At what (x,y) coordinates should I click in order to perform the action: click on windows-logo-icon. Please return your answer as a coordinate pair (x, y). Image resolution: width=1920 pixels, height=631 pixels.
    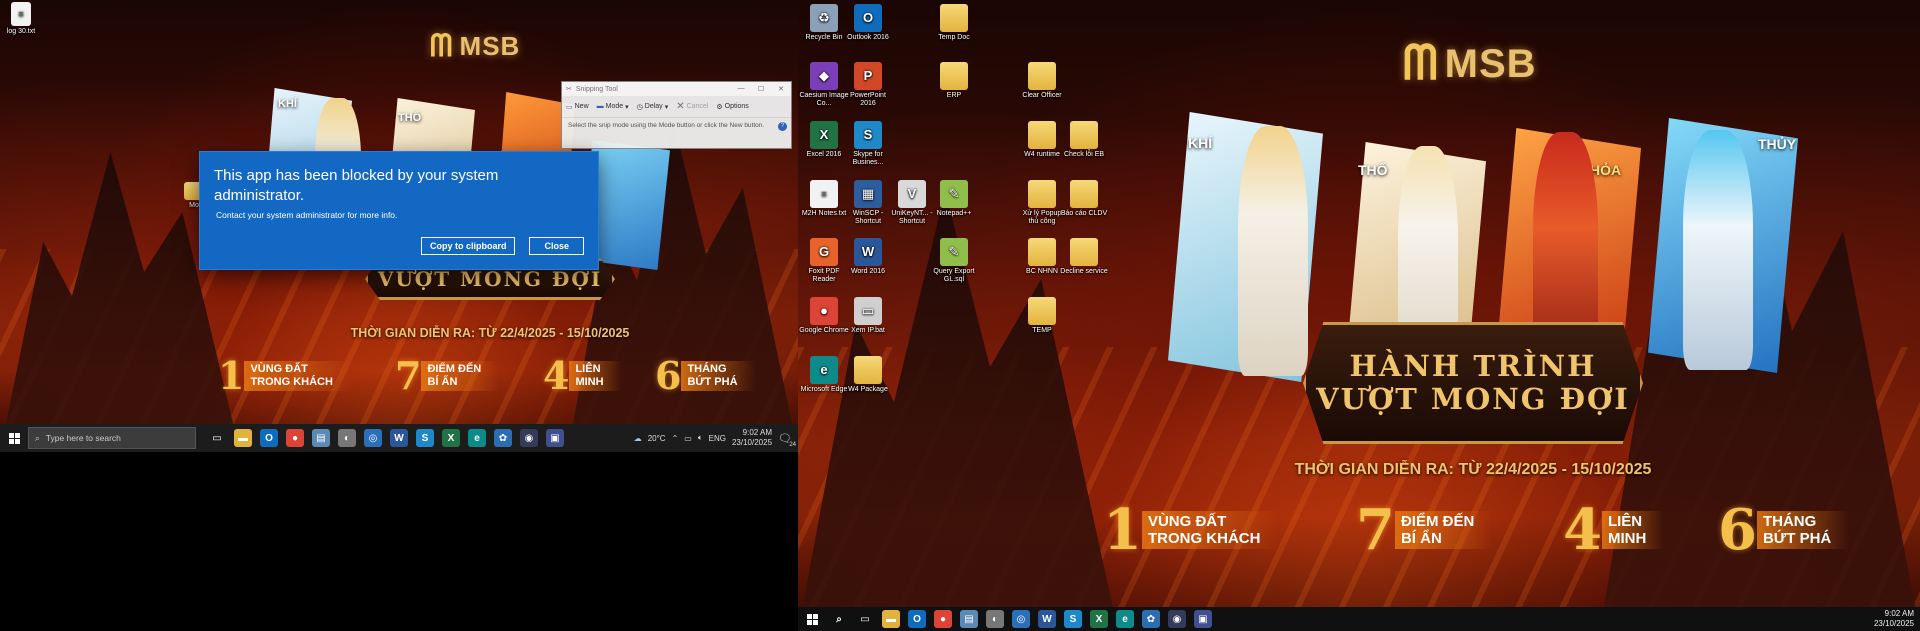
    Looking at the image, I should click on (14, 438).